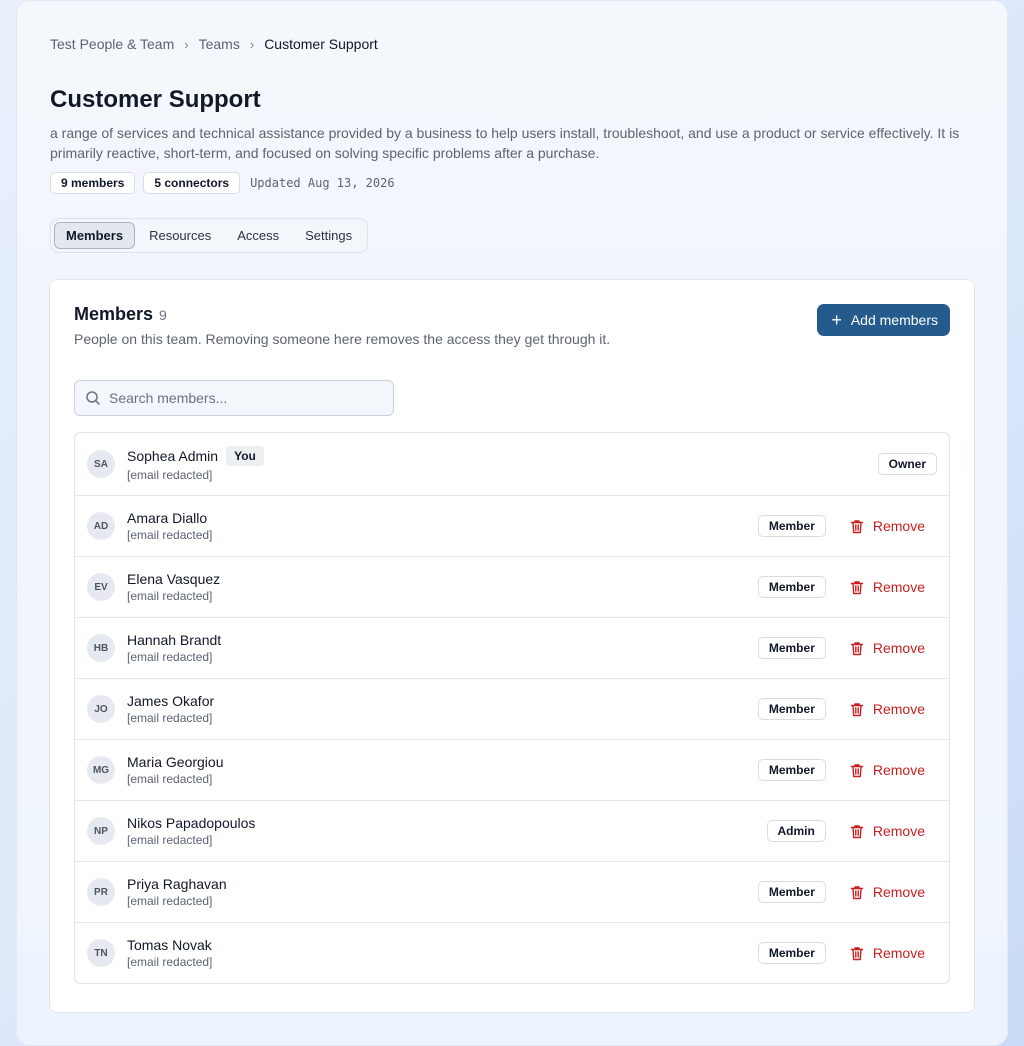 Image resolution: width=1024 pixels, height=1046 pixels. Describe the element at coordinates (101, 587) in the screenshot. I see `avatar: EV` at that location.